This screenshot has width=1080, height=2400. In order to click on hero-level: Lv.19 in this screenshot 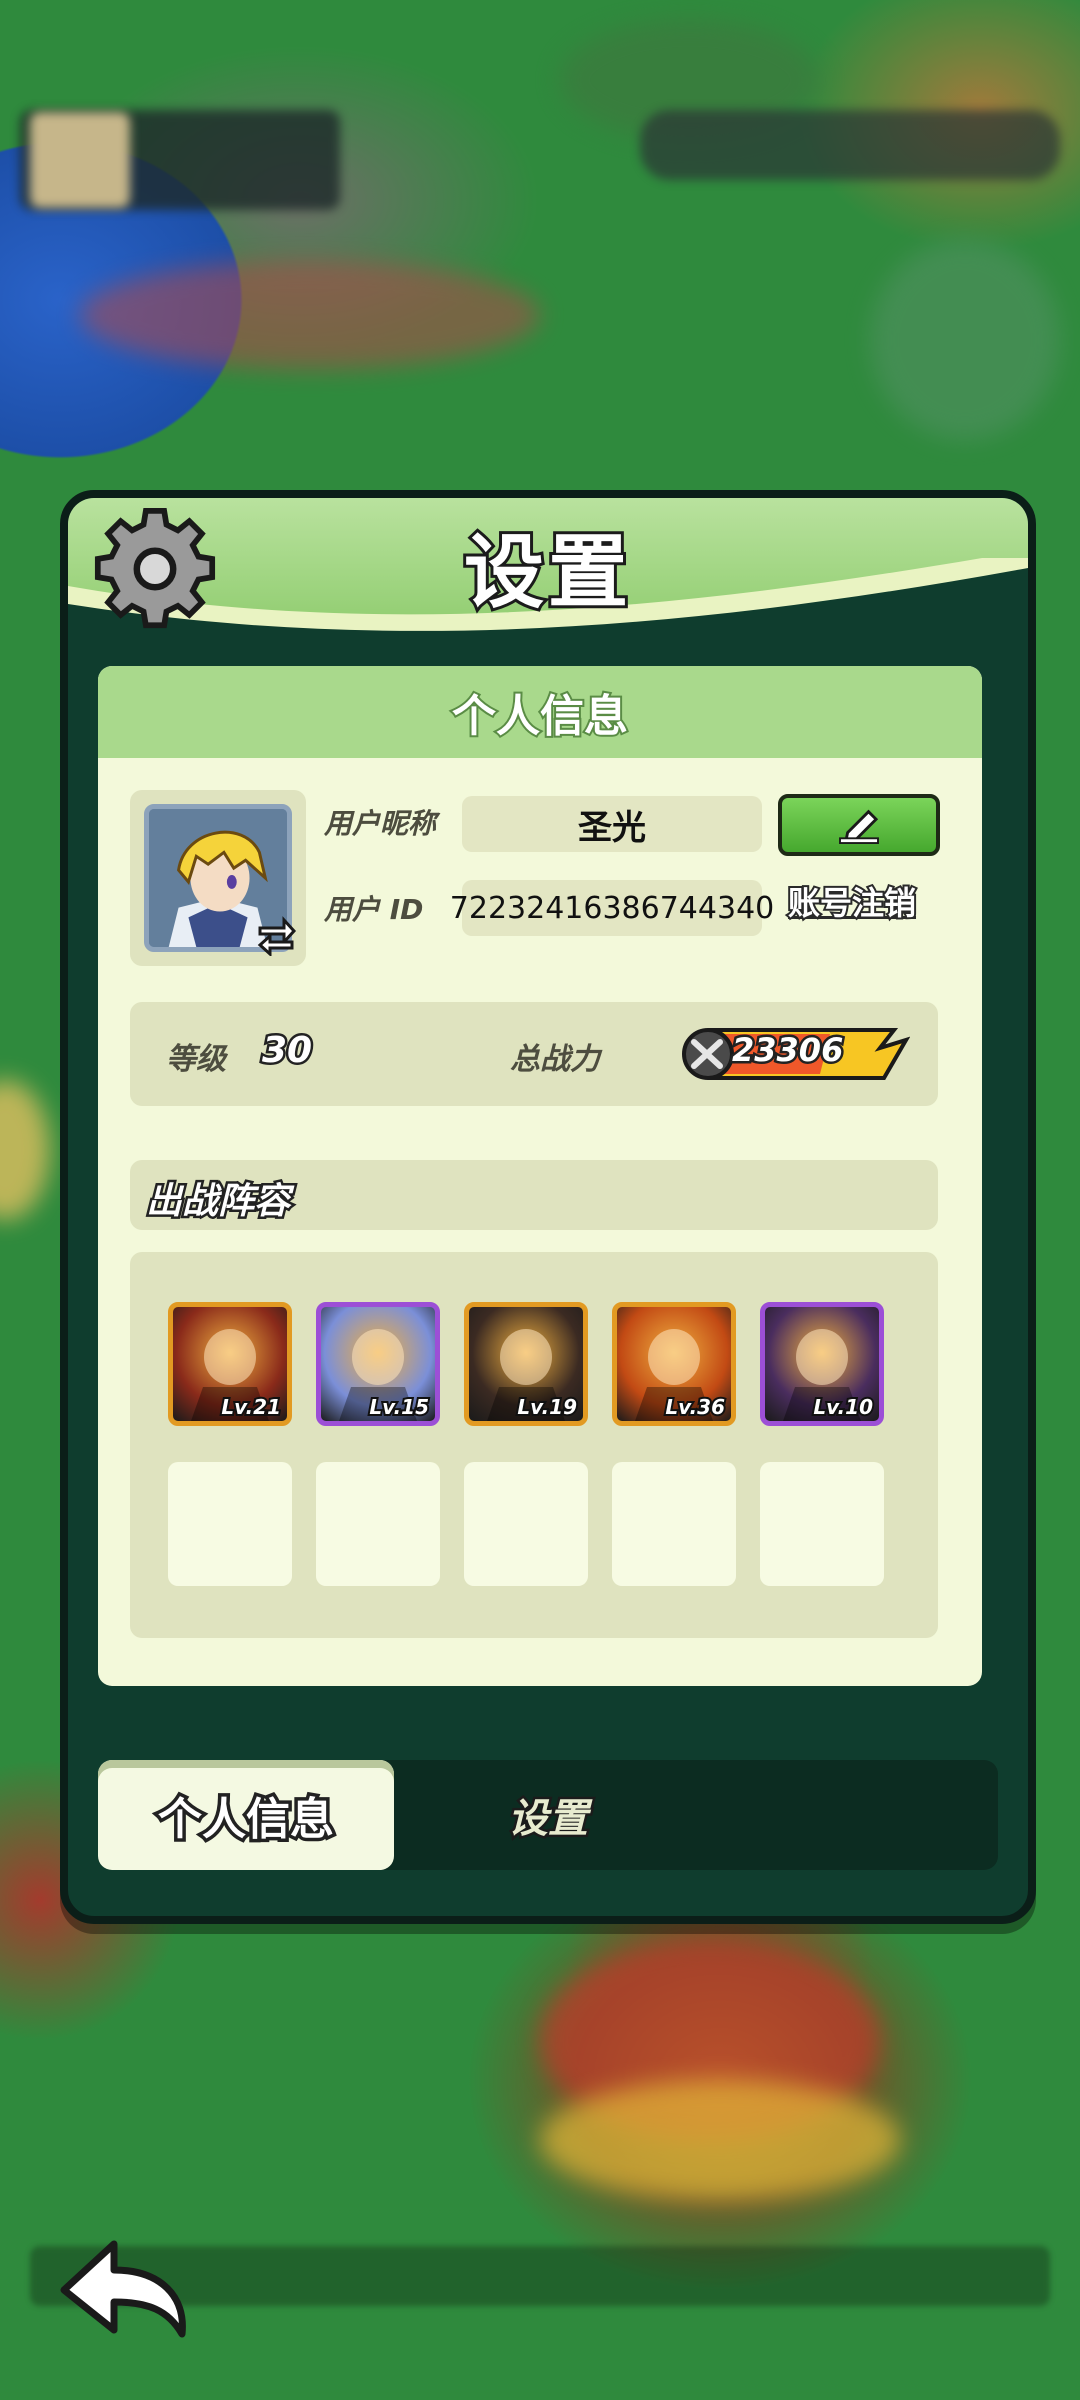, I will do `click(547, 1407)`.